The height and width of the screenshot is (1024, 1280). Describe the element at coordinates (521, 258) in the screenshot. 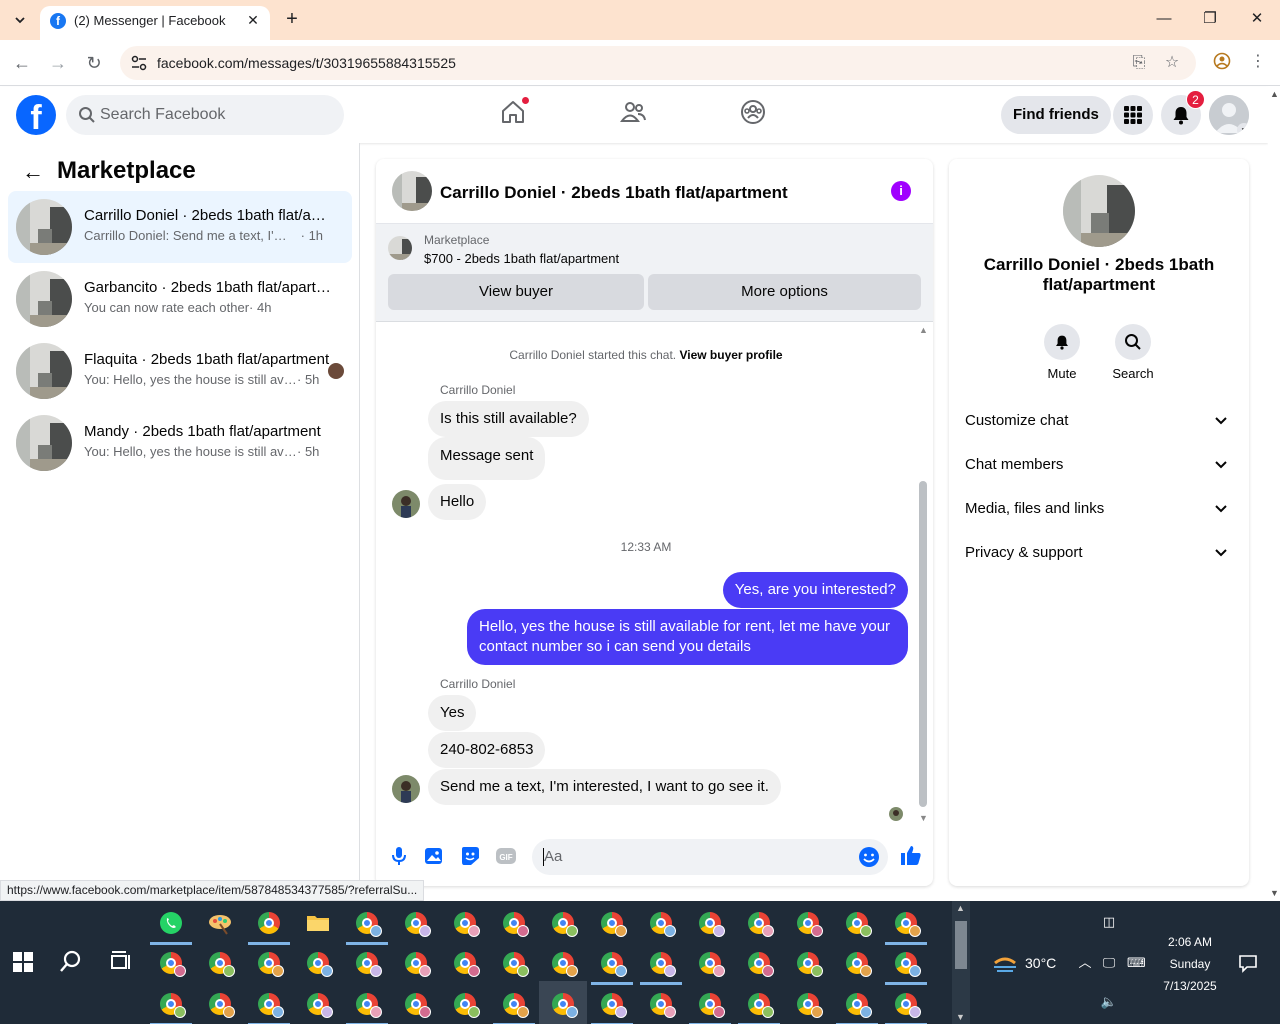

I see `listing-price-title: $700 - 2beds 1bath flat/apartment` at that location.